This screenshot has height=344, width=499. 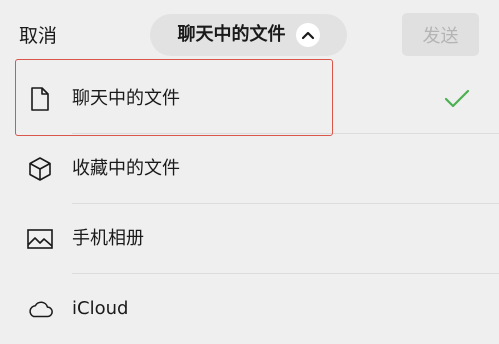 I want to click on cube-icon, so click(x=40, y=169).